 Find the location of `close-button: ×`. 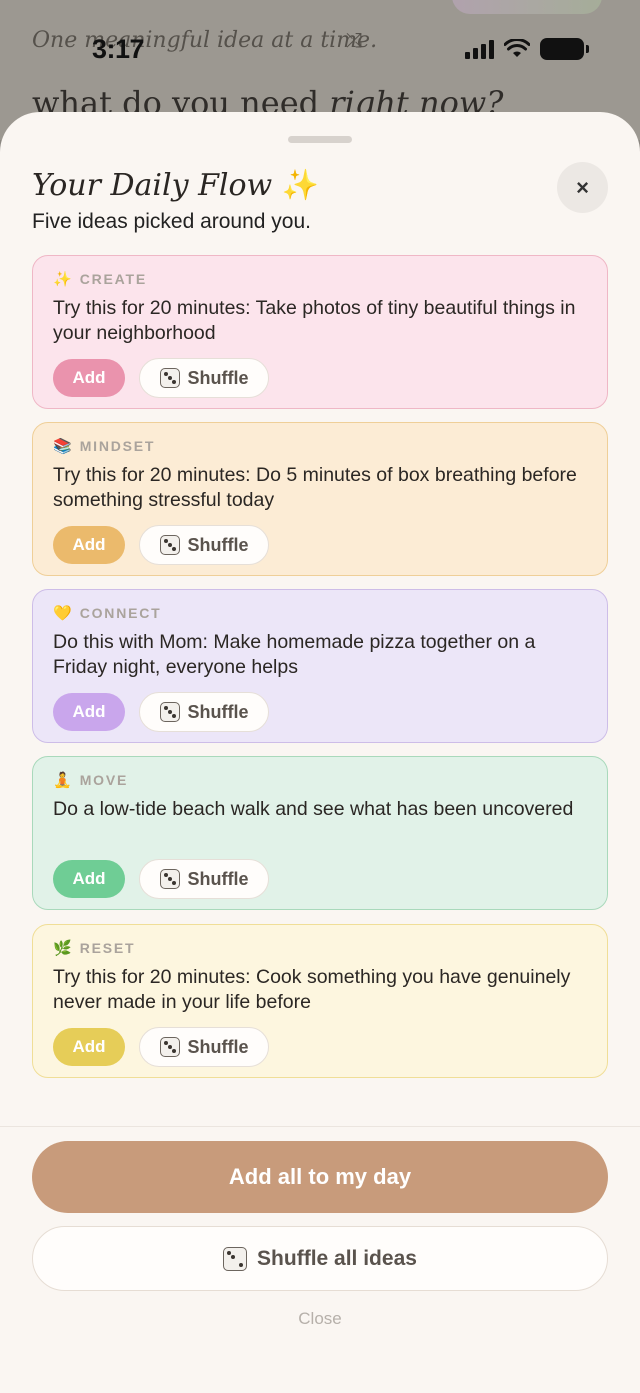

close-button: × is located at coordinates (582, 187).